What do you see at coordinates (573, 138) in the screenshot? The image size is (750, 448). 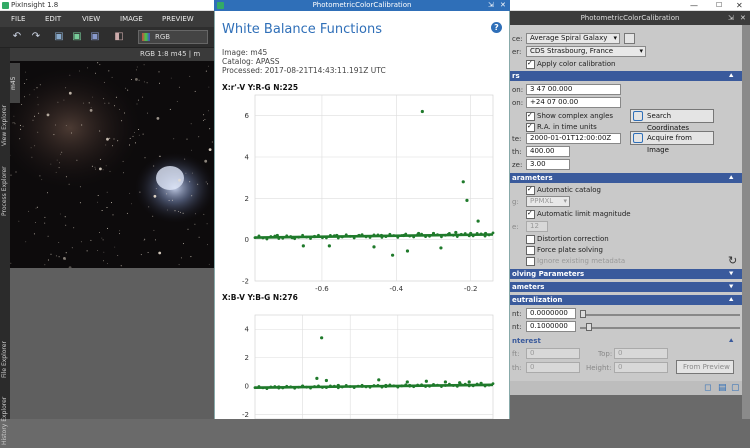 I see `date-field: 2000-01-01T12:00:00Z` at bounding box center [573, 138].